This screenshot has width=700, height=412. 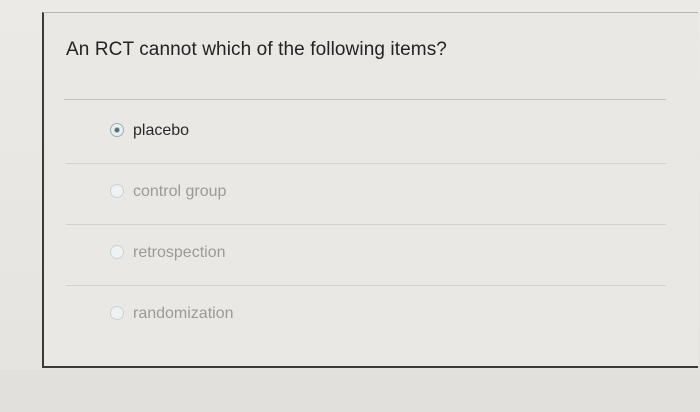 What do you see at coordinates (161, 130) in the screenshot?
I see `option-label: placebo` at bounding box center [161, 130].